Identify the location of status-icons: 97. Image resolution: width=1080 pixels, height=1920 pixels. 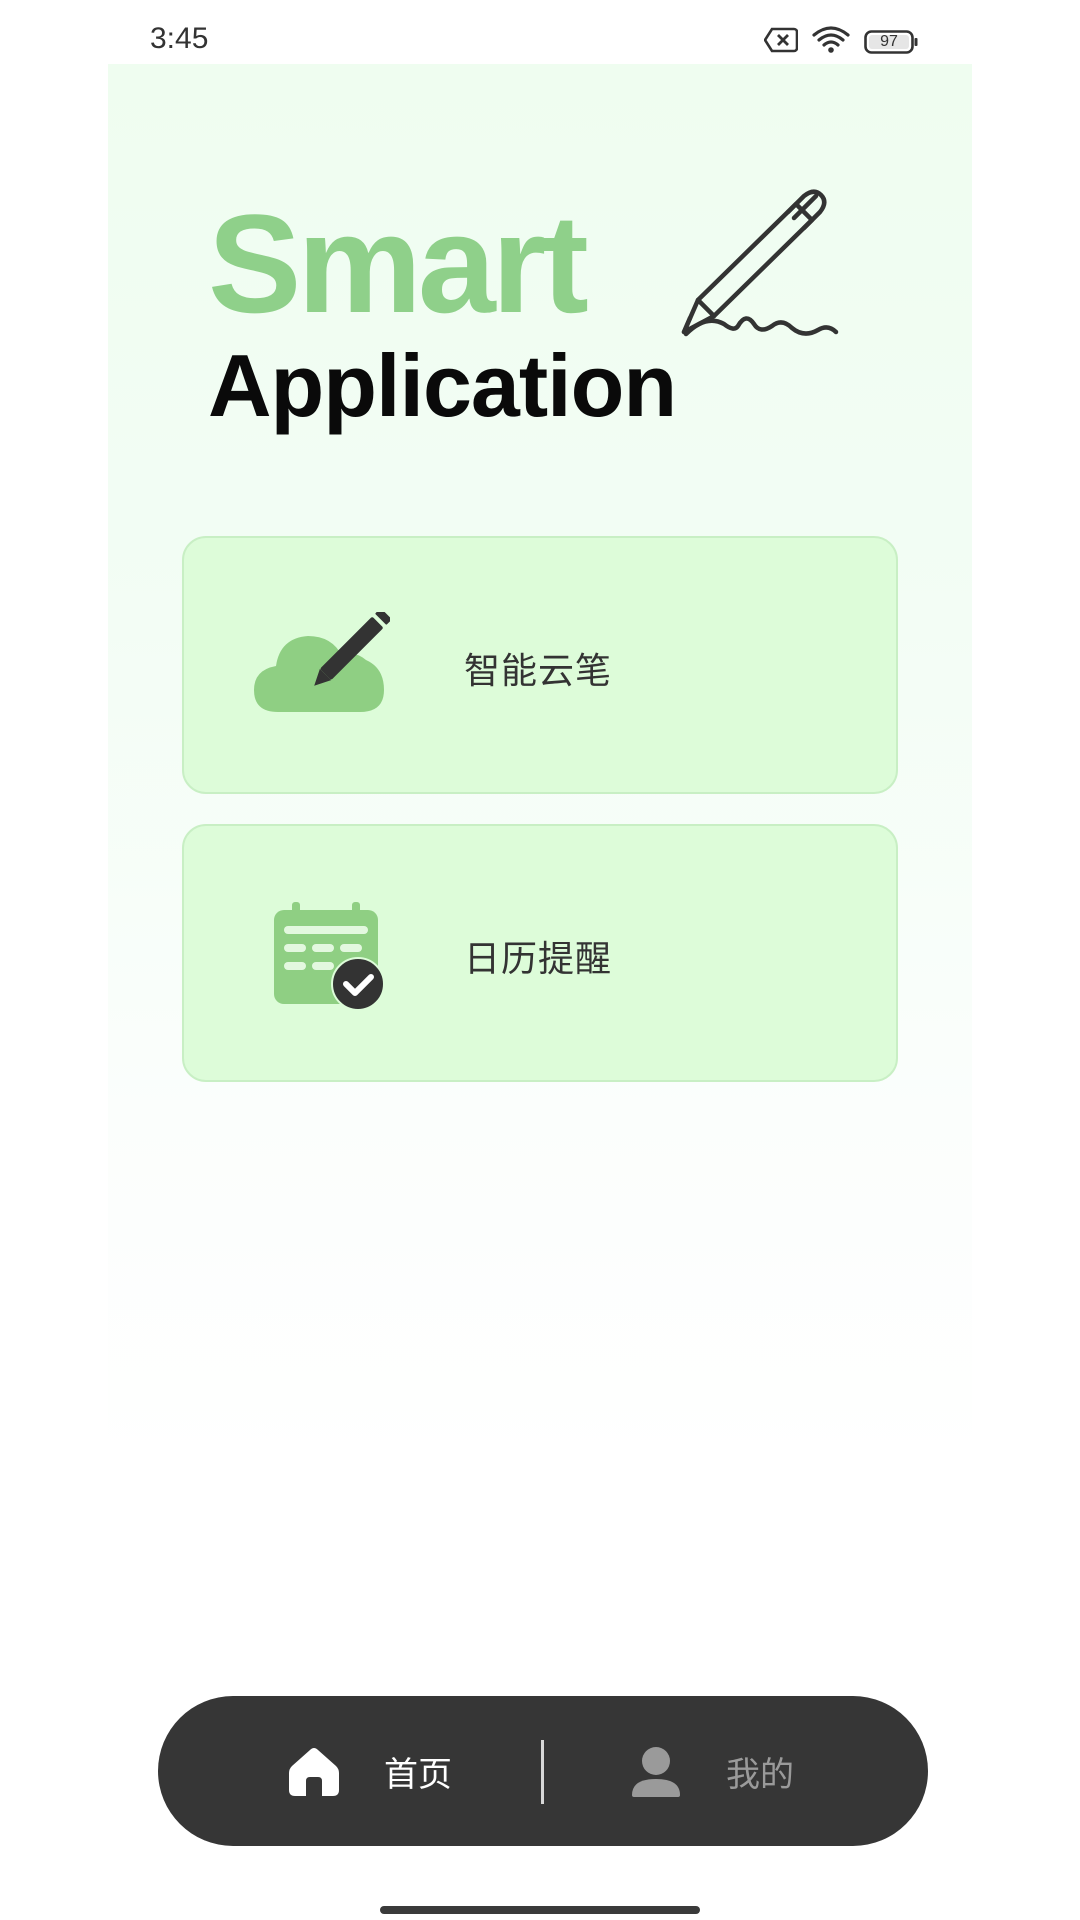
(840, 42).